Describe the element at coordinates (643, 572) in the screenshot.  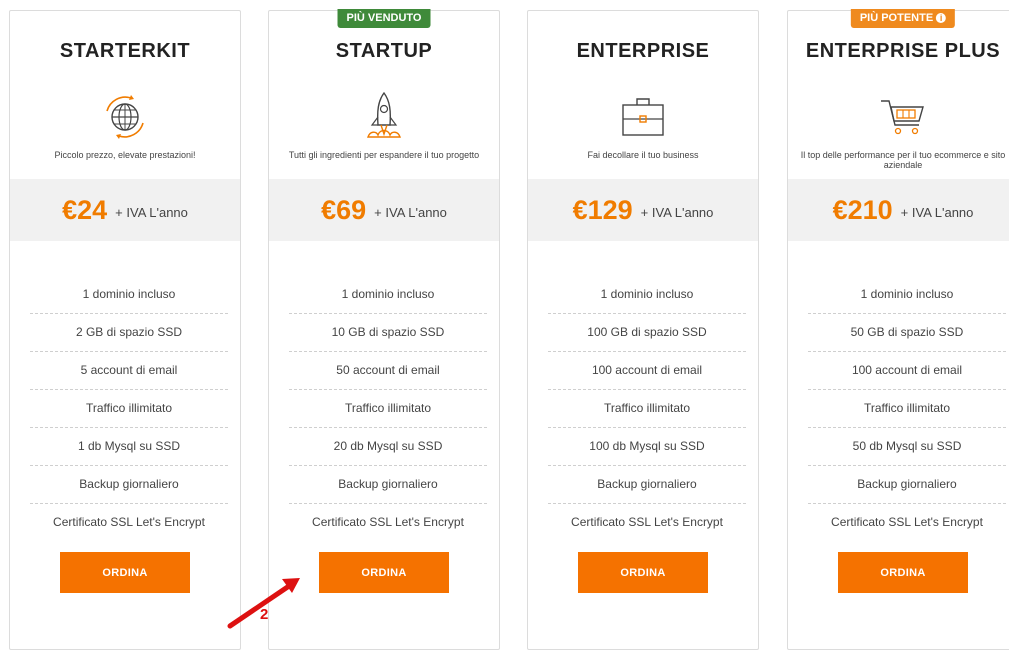
I see `order-button-enterprise: ORDINA` at that location.